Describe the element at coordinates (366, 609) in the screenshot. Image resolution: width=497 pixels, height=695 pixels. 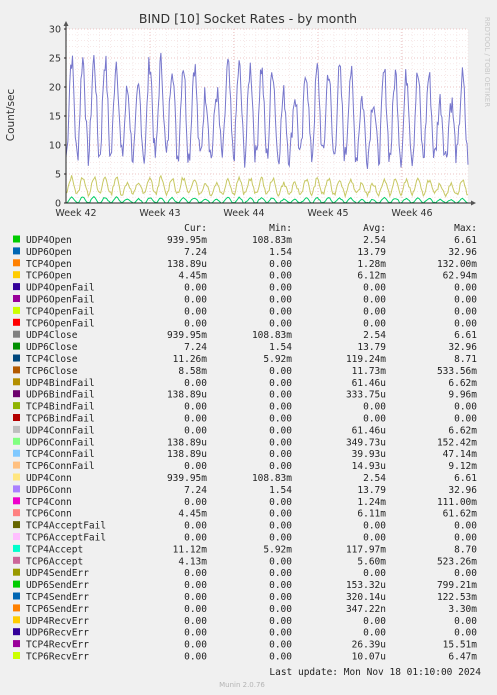
I see `legend-value: 347.22n` at that location.